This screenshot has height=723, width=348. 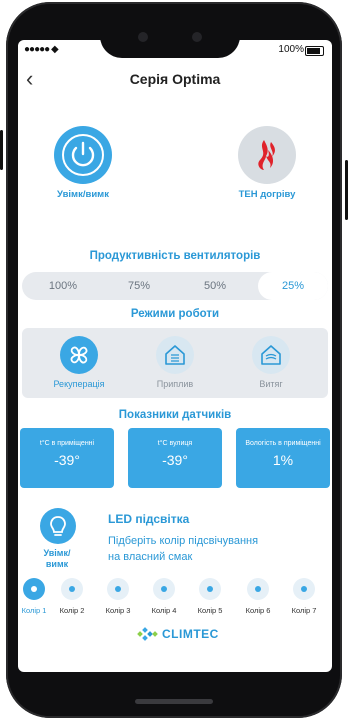 What do you see at coordinates (150, 557) in the screenshot?
I see `led-subtitle-line: на власний смак` at bounding box center [150, 557].